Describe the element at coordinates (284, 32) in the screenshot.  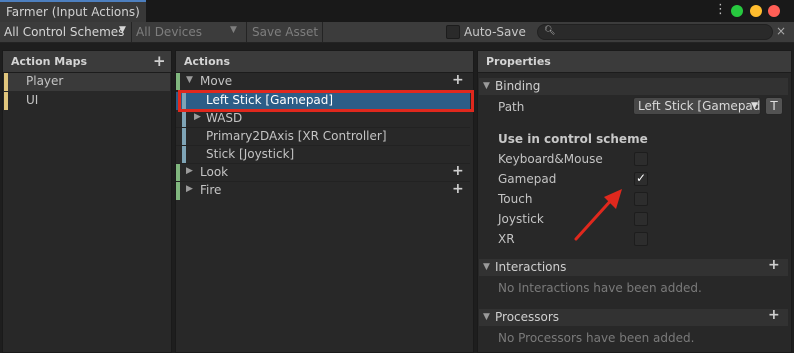
I see `save-asset-button: Save Asset` at that location.